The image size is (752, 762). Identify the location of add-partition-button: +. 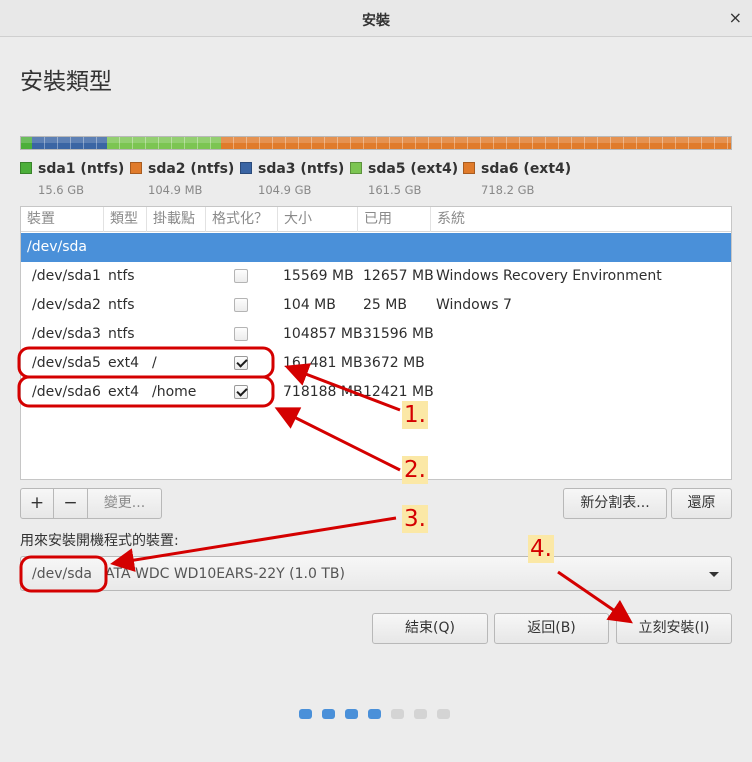
(37, 503).